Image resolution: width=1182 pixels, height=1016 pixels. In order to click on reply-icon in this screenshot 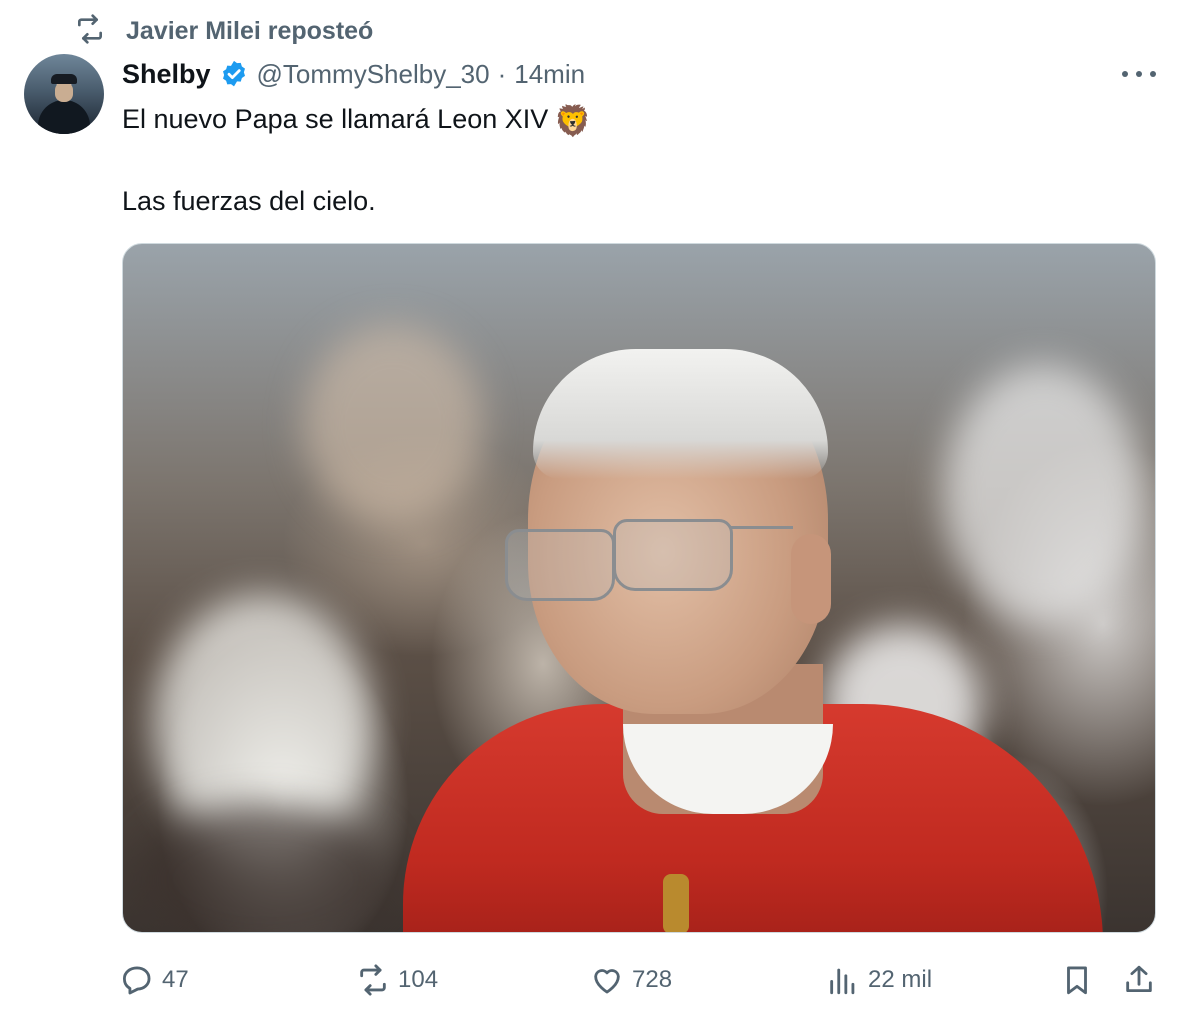, I will do `click(136, 980)`.